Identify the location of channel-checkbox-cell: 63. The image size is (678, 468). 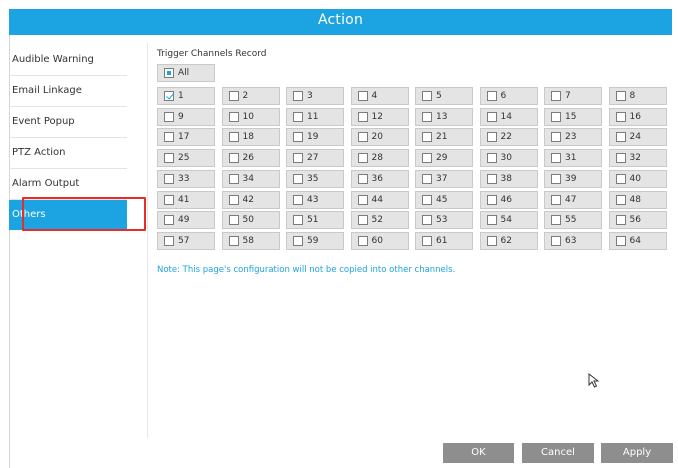
(573, 240).